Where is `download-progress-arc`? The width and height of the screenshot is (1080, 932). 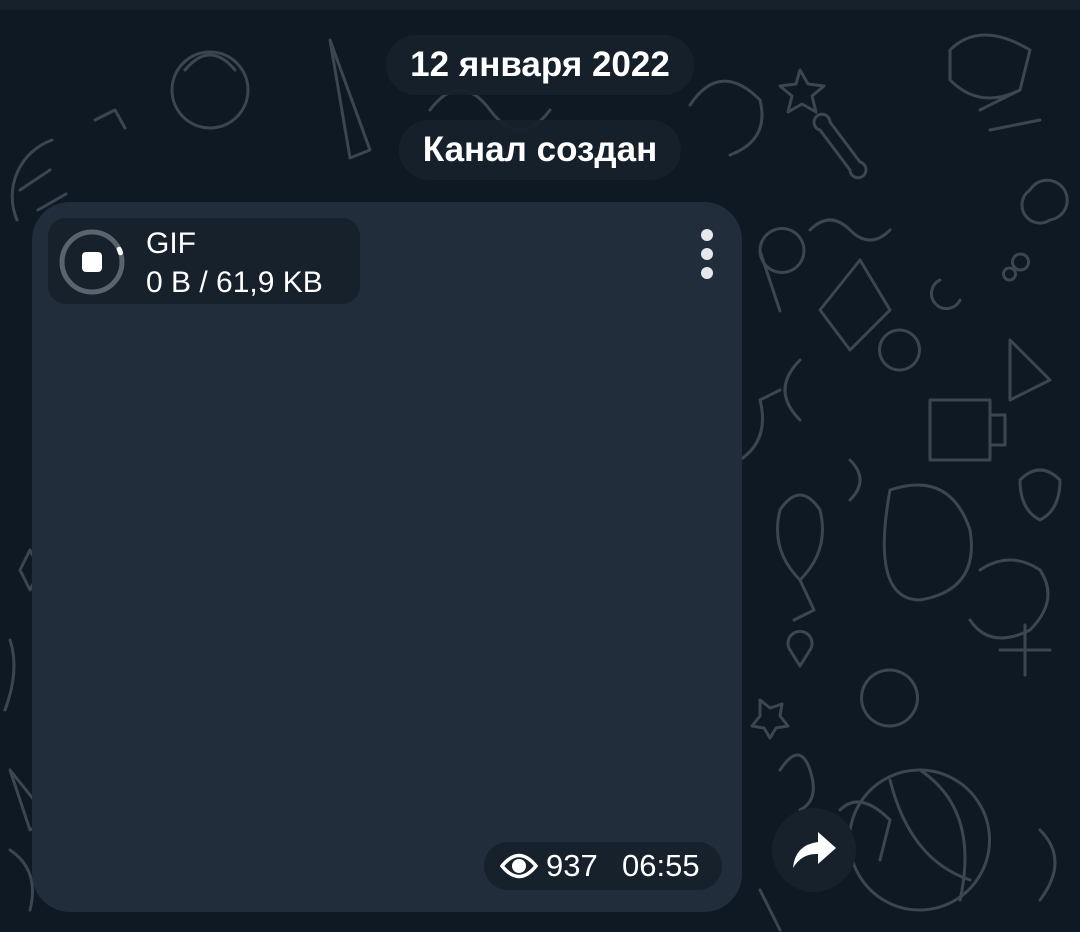
download-progress-arc is located at coordinates (120, 251).